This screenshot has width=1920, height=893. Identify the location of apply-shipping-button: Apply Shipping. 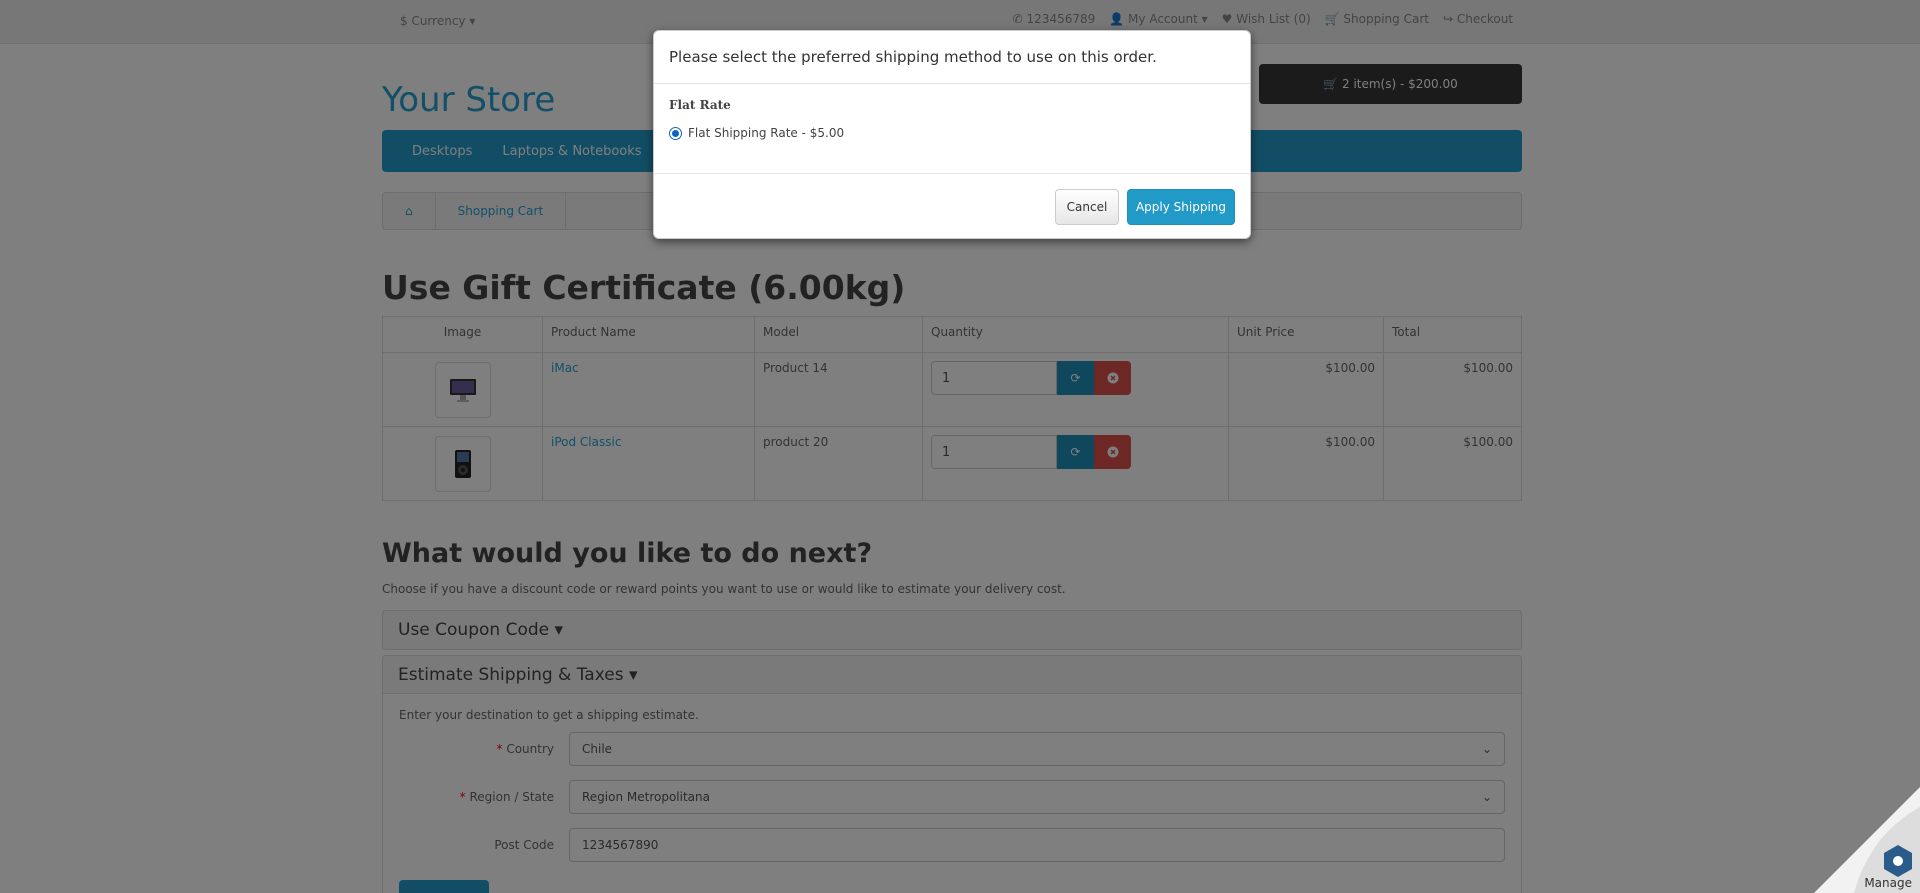
(1181, 207).